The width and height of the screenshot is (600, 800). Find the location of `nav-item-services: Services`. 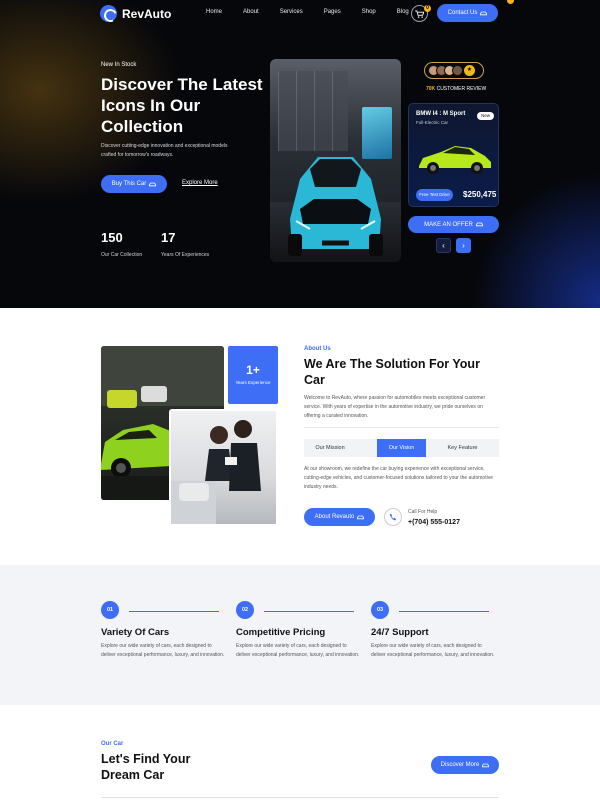

nav-item-services: Services is located at coordinates (291, 12).